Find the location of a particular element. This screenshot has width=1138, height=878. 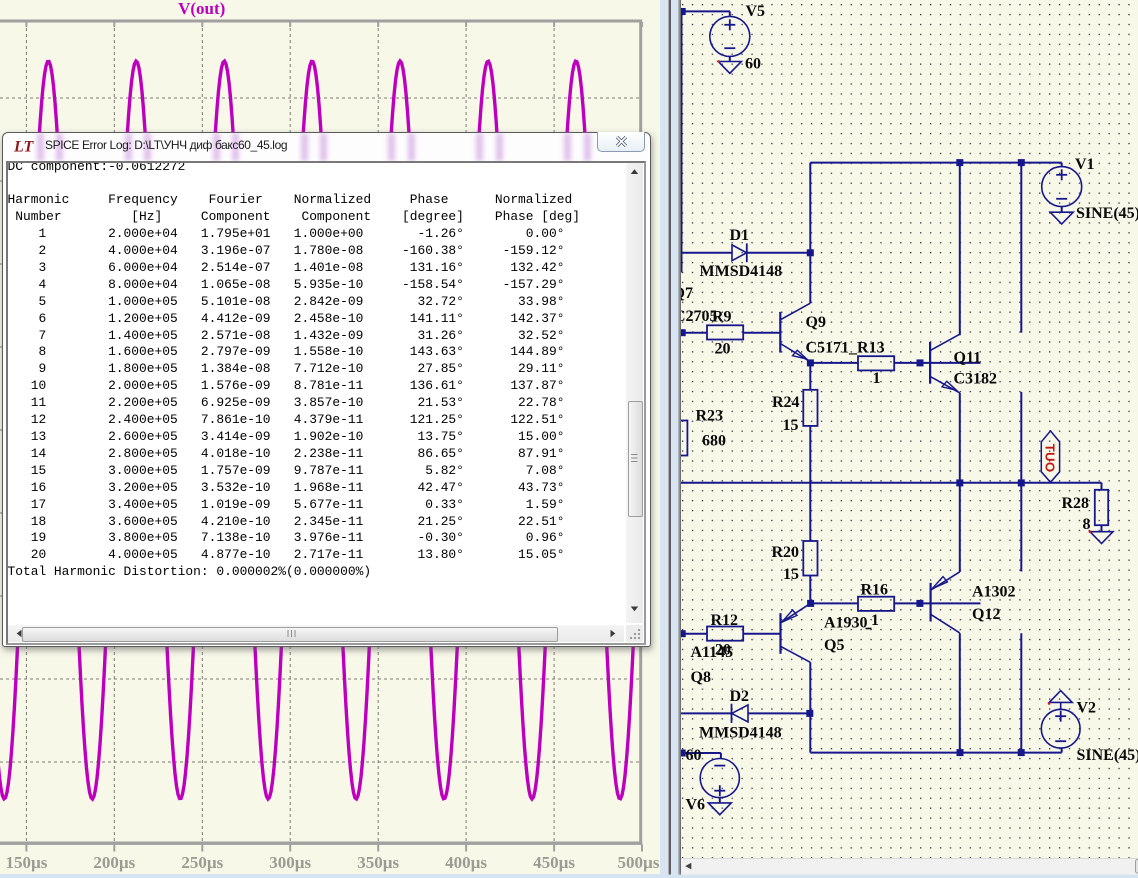

svg-text: Q9 is located at coordinates (816, 322).